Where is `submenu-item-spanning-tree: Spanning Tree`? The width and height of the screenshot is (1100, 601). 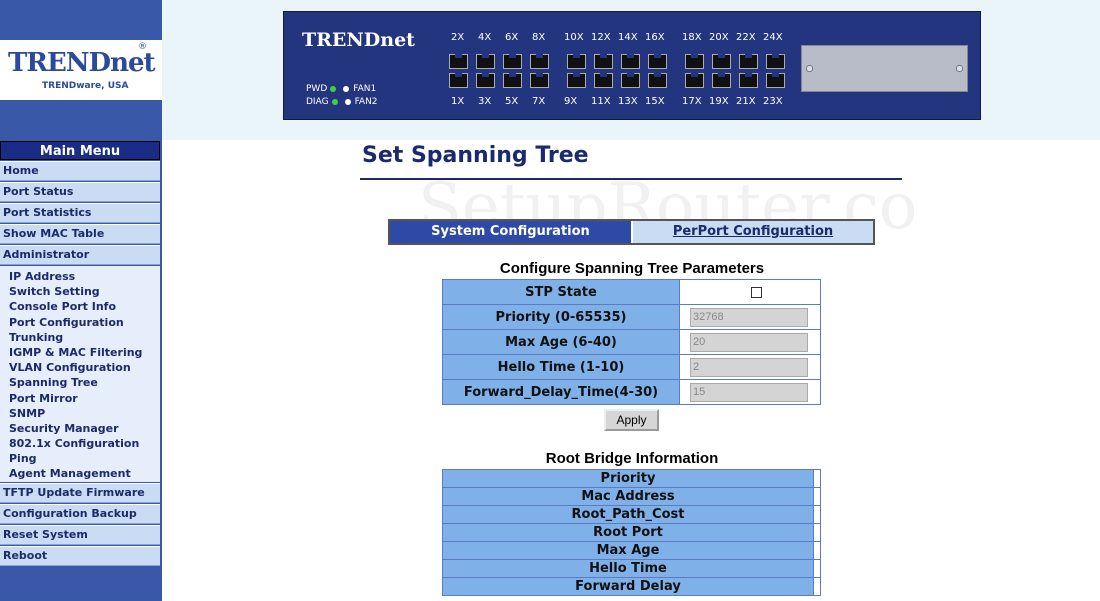 submenu-item-spanning-tree: Spanning Tree is located at coordinates (80, 382).